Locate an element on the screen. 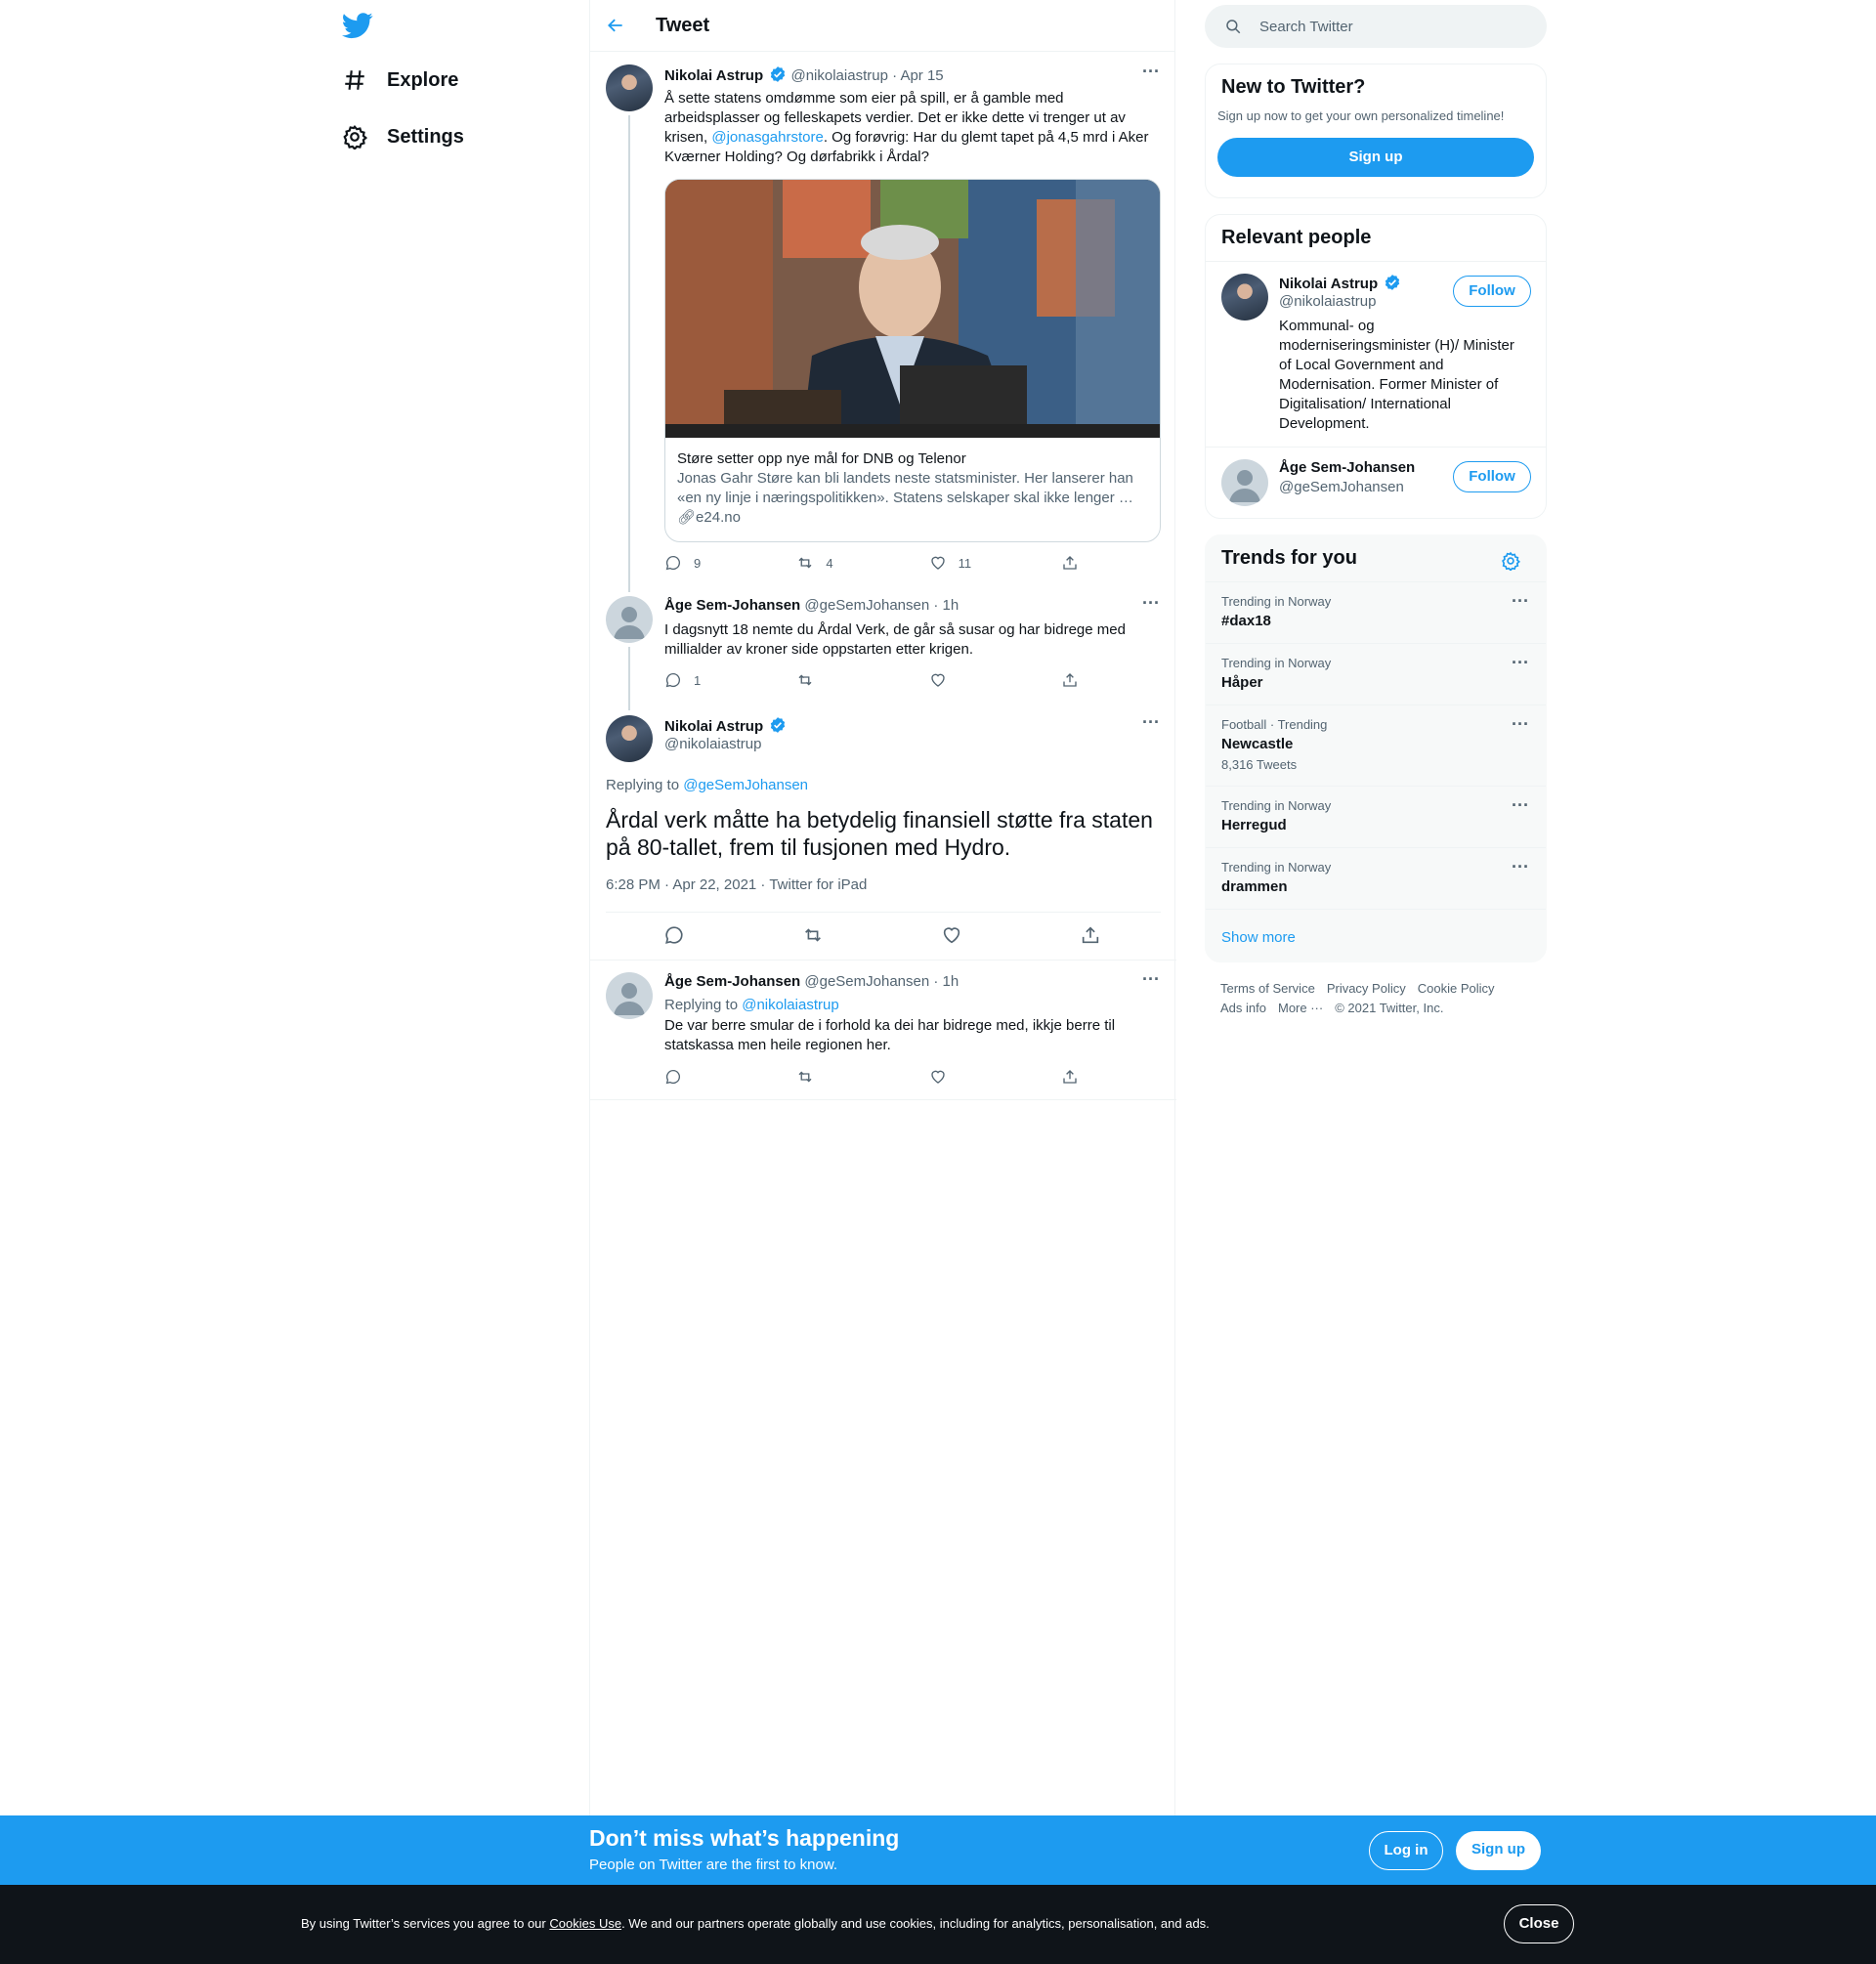  search-icon is located at coordinates (1233, 27).